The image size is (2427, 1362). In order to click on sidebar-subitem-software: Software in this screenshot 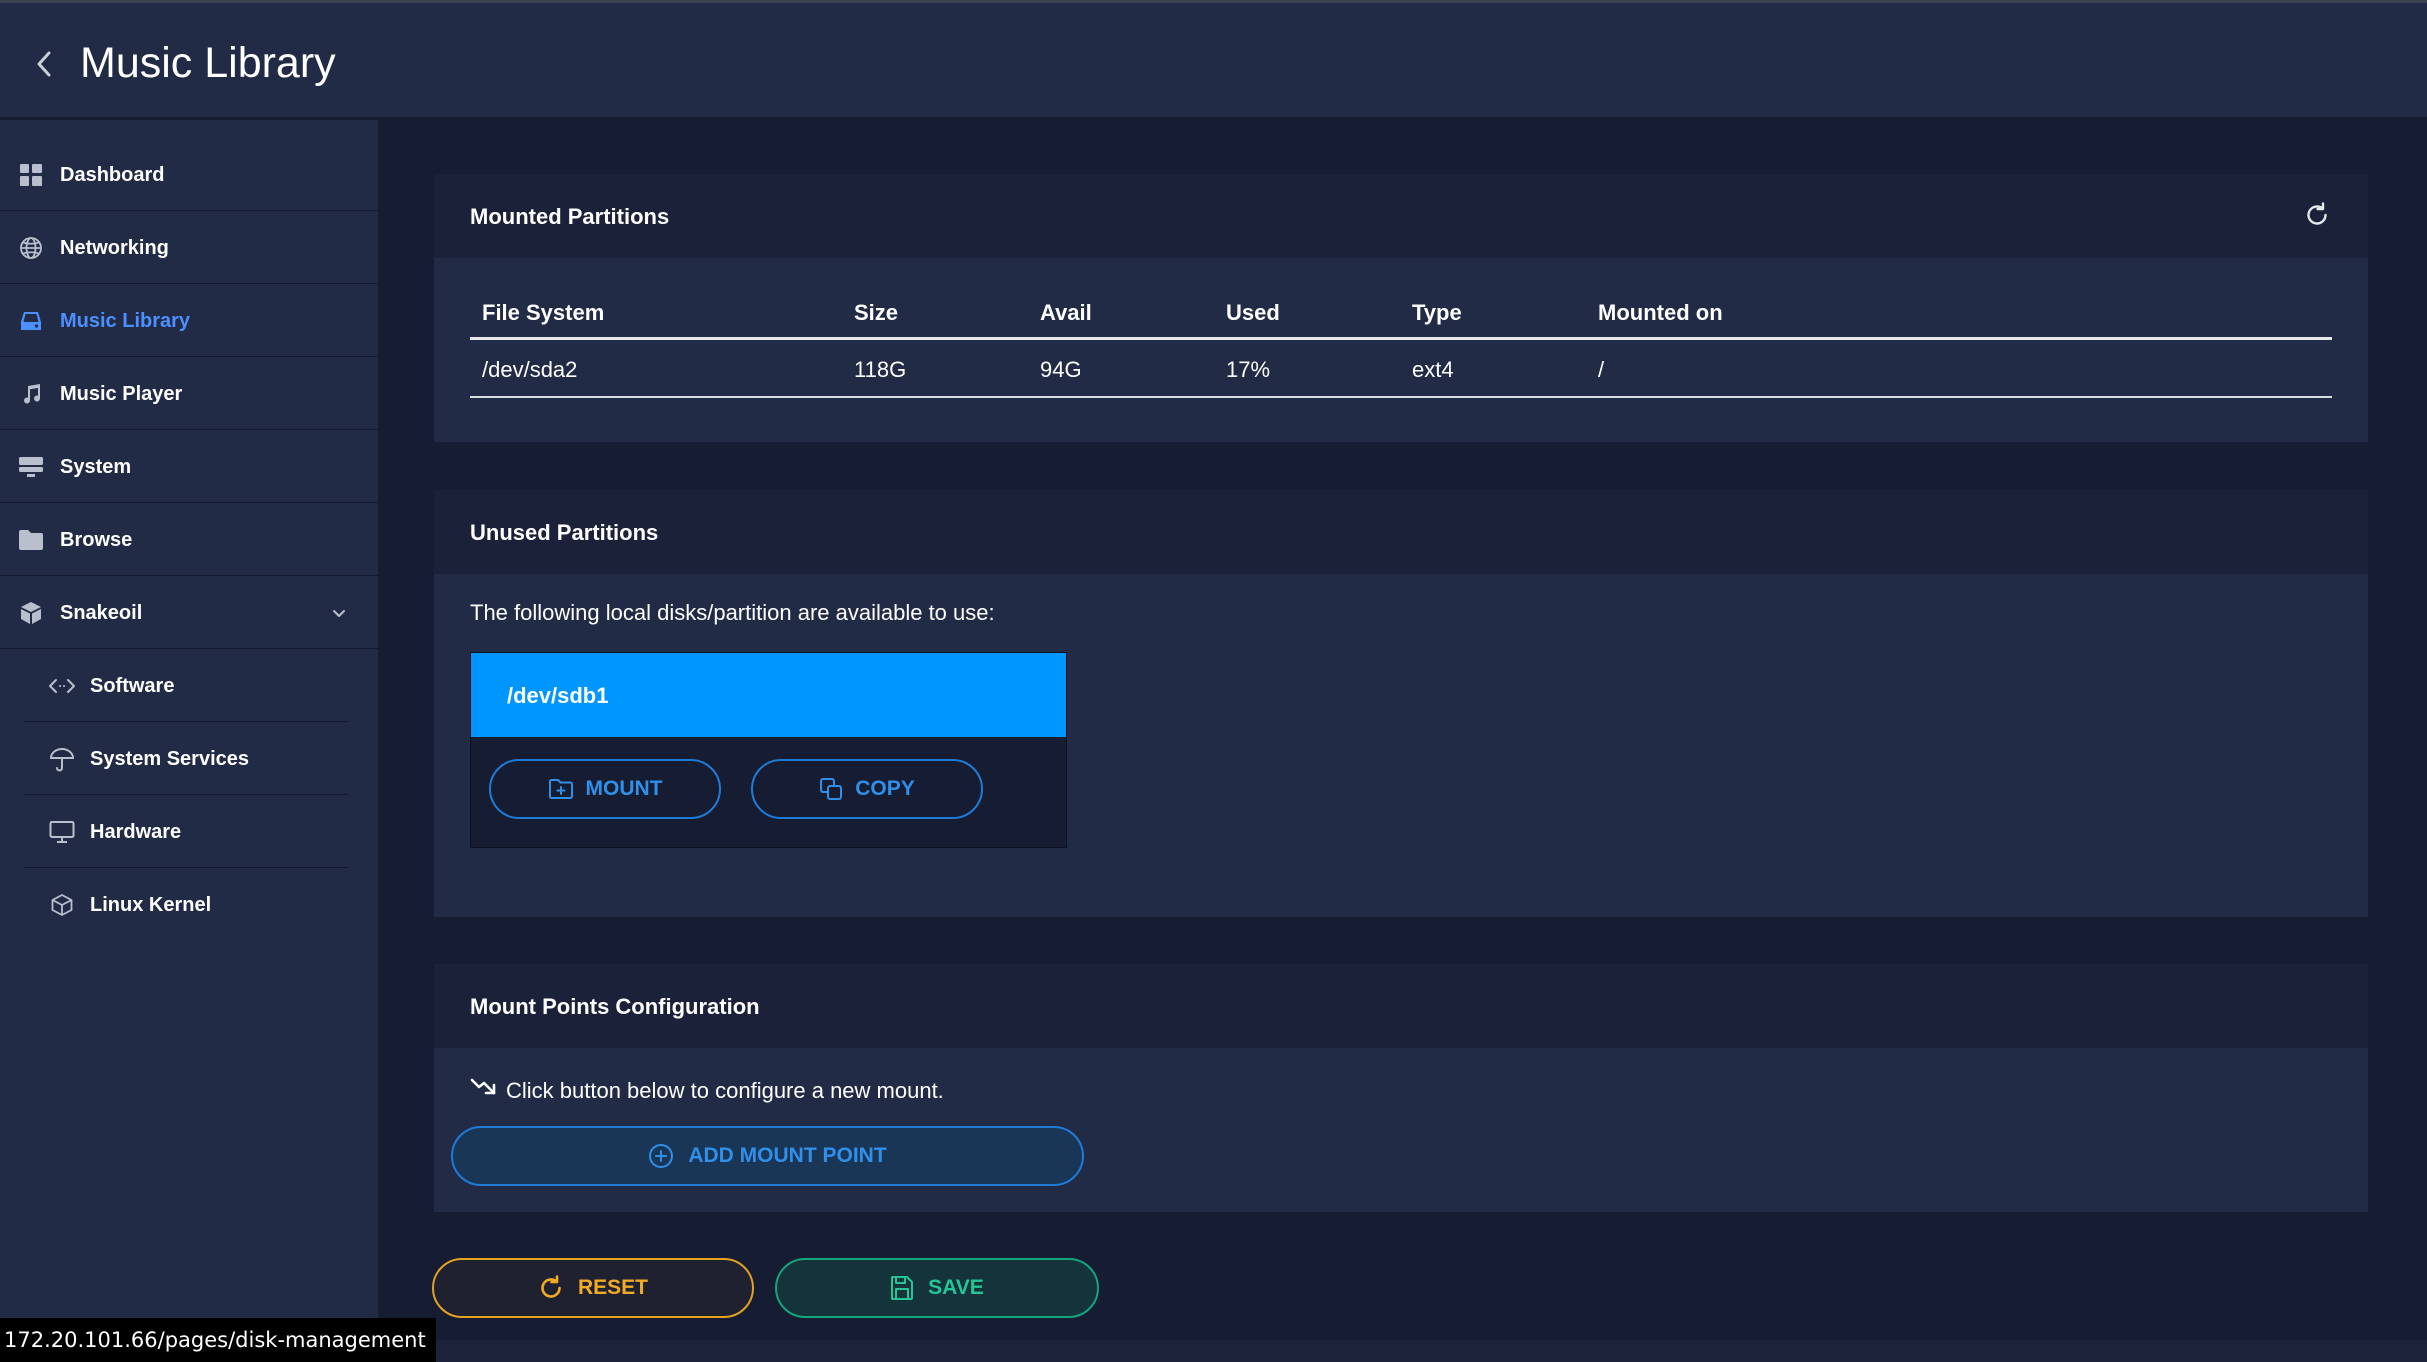, I will do `click(186, 685)`.